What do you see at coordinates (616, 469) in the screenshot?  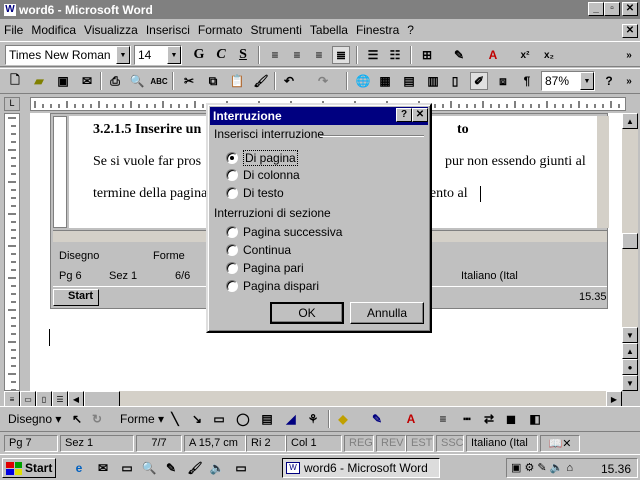 I see `clock: 15.36` at bounding box center [616, 469].